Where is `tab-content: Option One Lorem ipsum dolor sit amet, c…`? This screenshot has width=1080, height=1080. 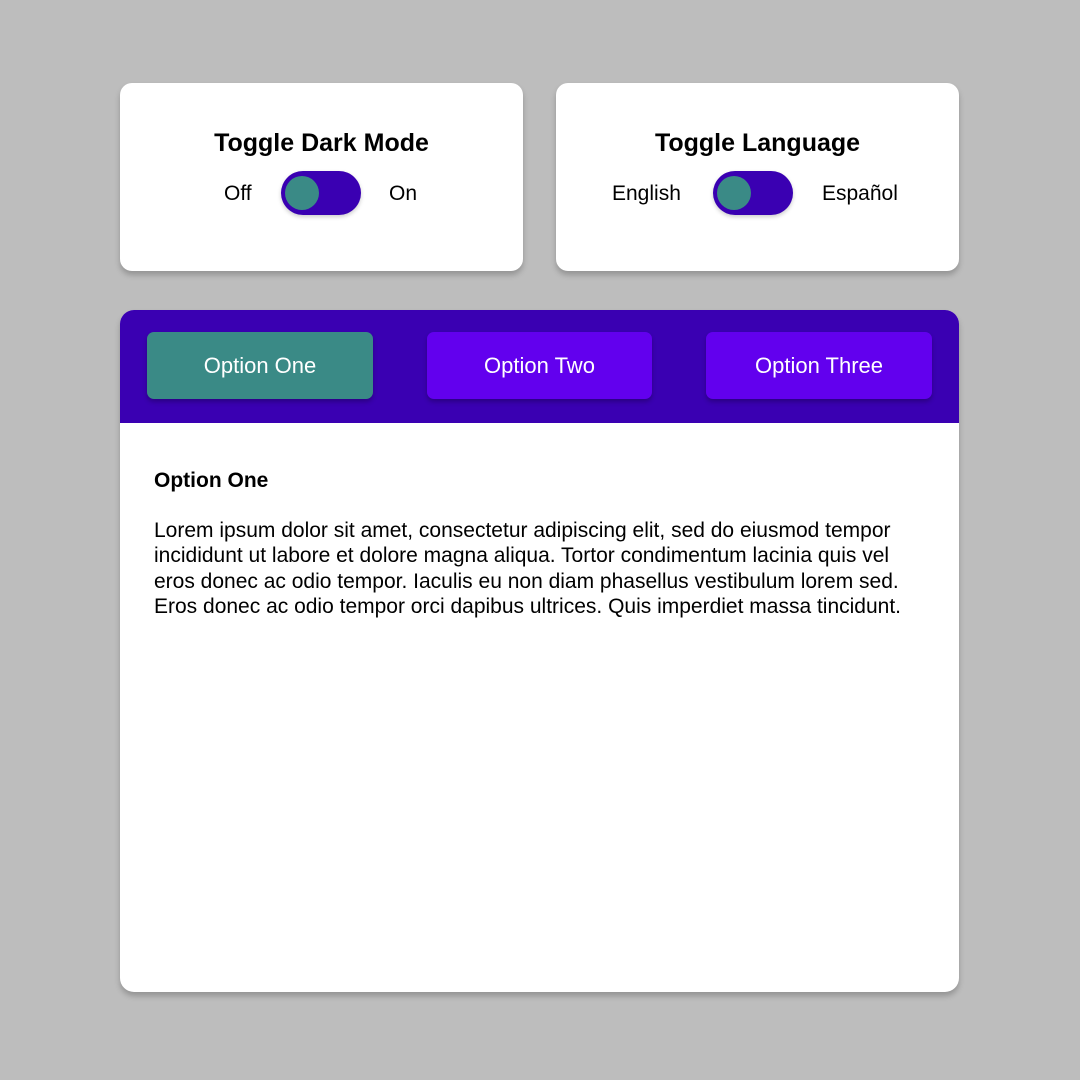
tab-content: Option One Lorem ipsum dolor sit amet, c… is located at coordinates (541, 543).